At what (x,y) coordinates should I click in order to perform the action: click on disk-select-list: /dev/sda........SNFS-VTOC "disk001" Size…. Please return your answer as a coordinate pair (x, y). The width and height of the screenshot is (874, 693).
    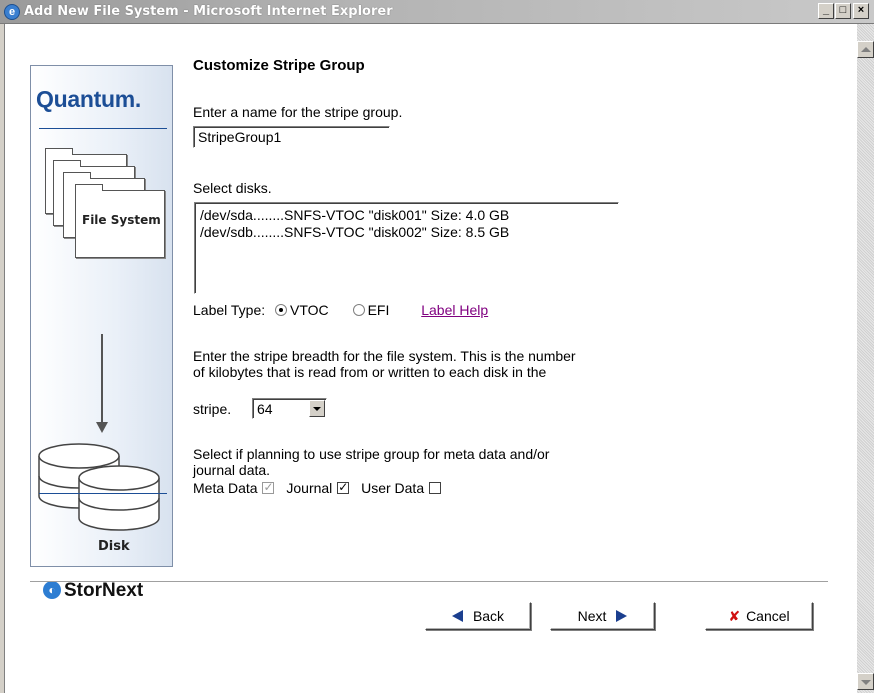
    Looking at the image, I should click on (406, 248).